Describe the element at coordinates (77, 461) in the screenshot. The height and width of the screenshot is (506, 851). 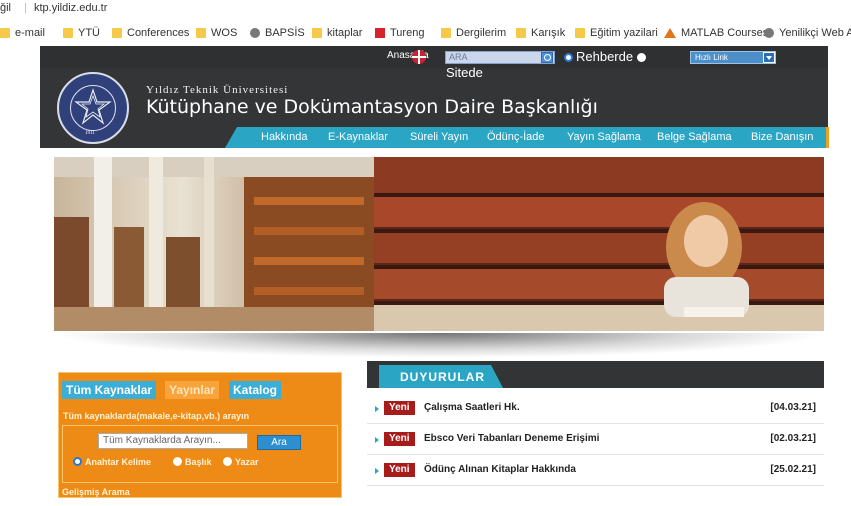
I see `radio-anahtar-kelime` at that location.